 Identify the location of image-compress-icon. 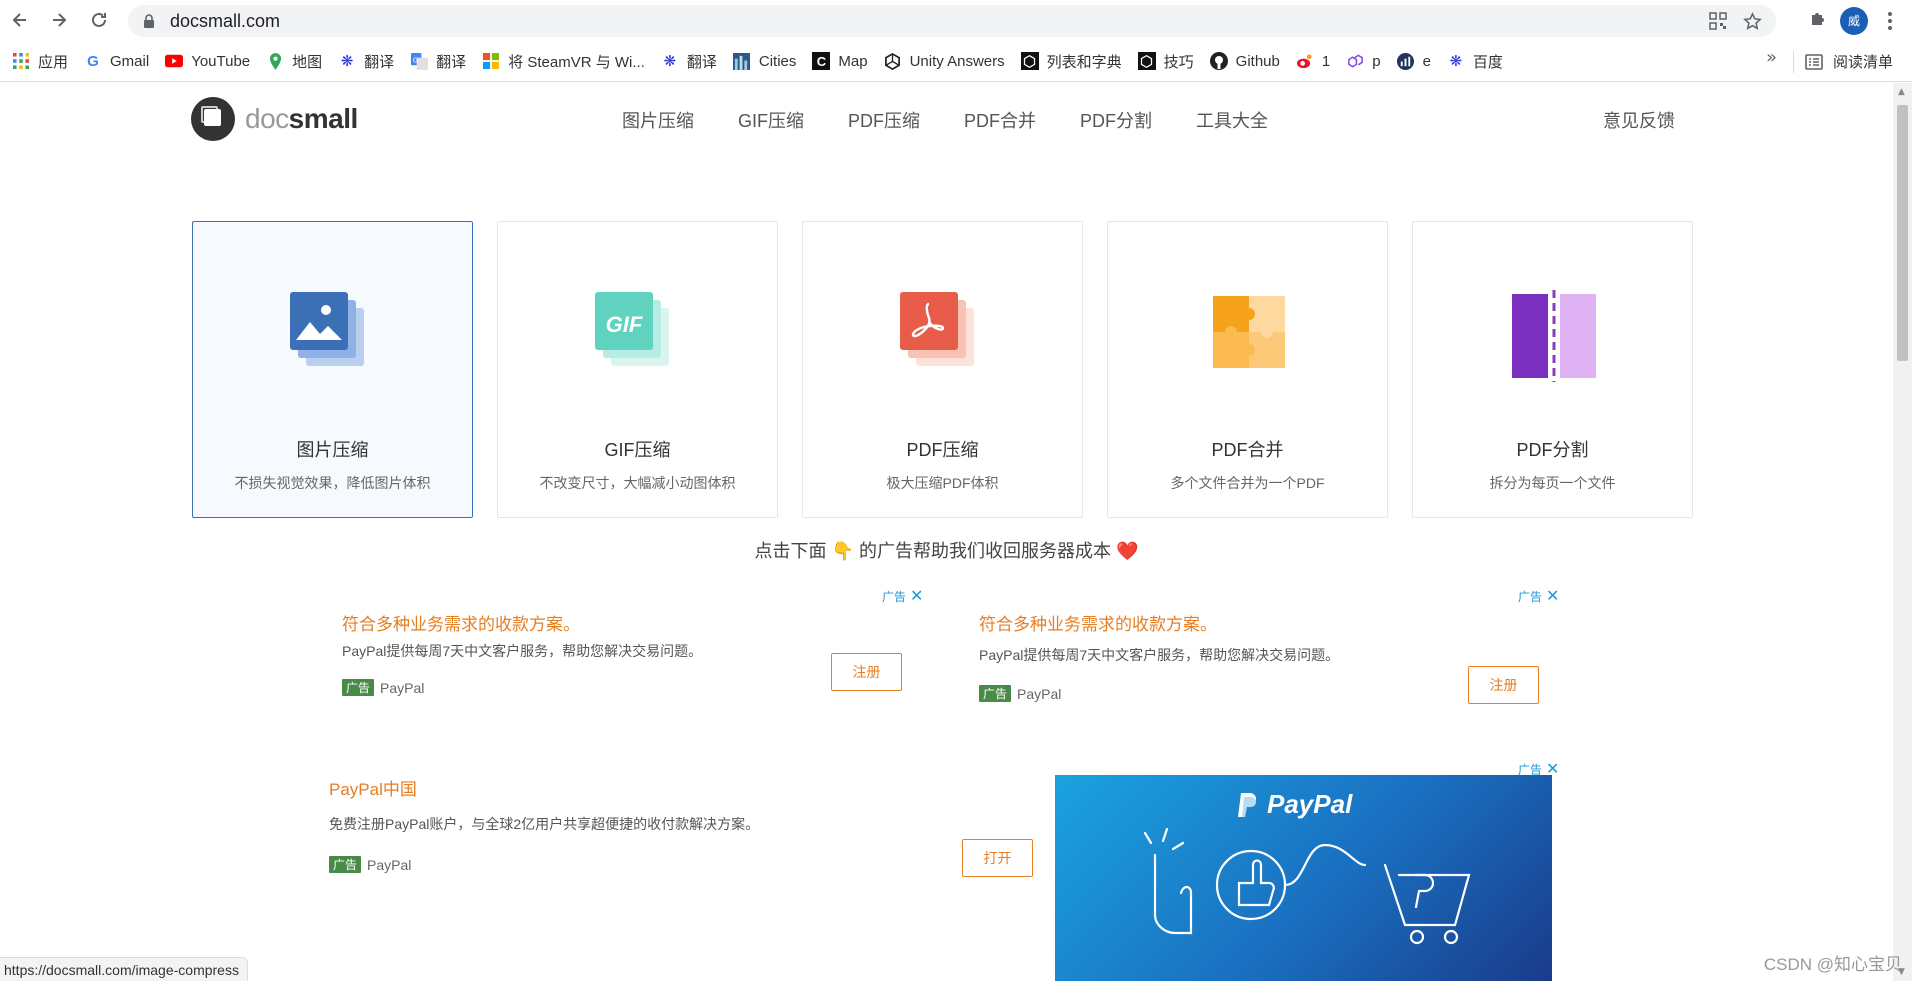
(334, 338).